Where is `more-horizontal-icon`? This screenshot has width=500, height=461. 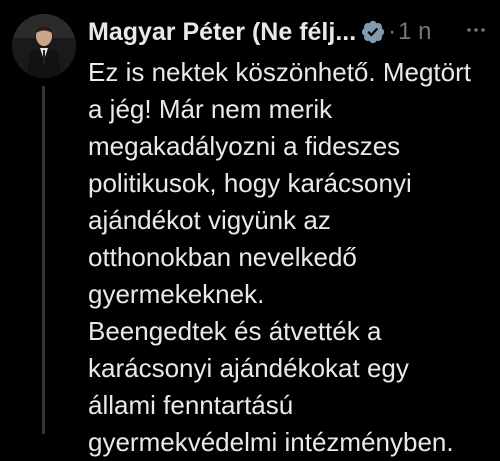
more-horizontal-icon is located at coordinates (476, 33).